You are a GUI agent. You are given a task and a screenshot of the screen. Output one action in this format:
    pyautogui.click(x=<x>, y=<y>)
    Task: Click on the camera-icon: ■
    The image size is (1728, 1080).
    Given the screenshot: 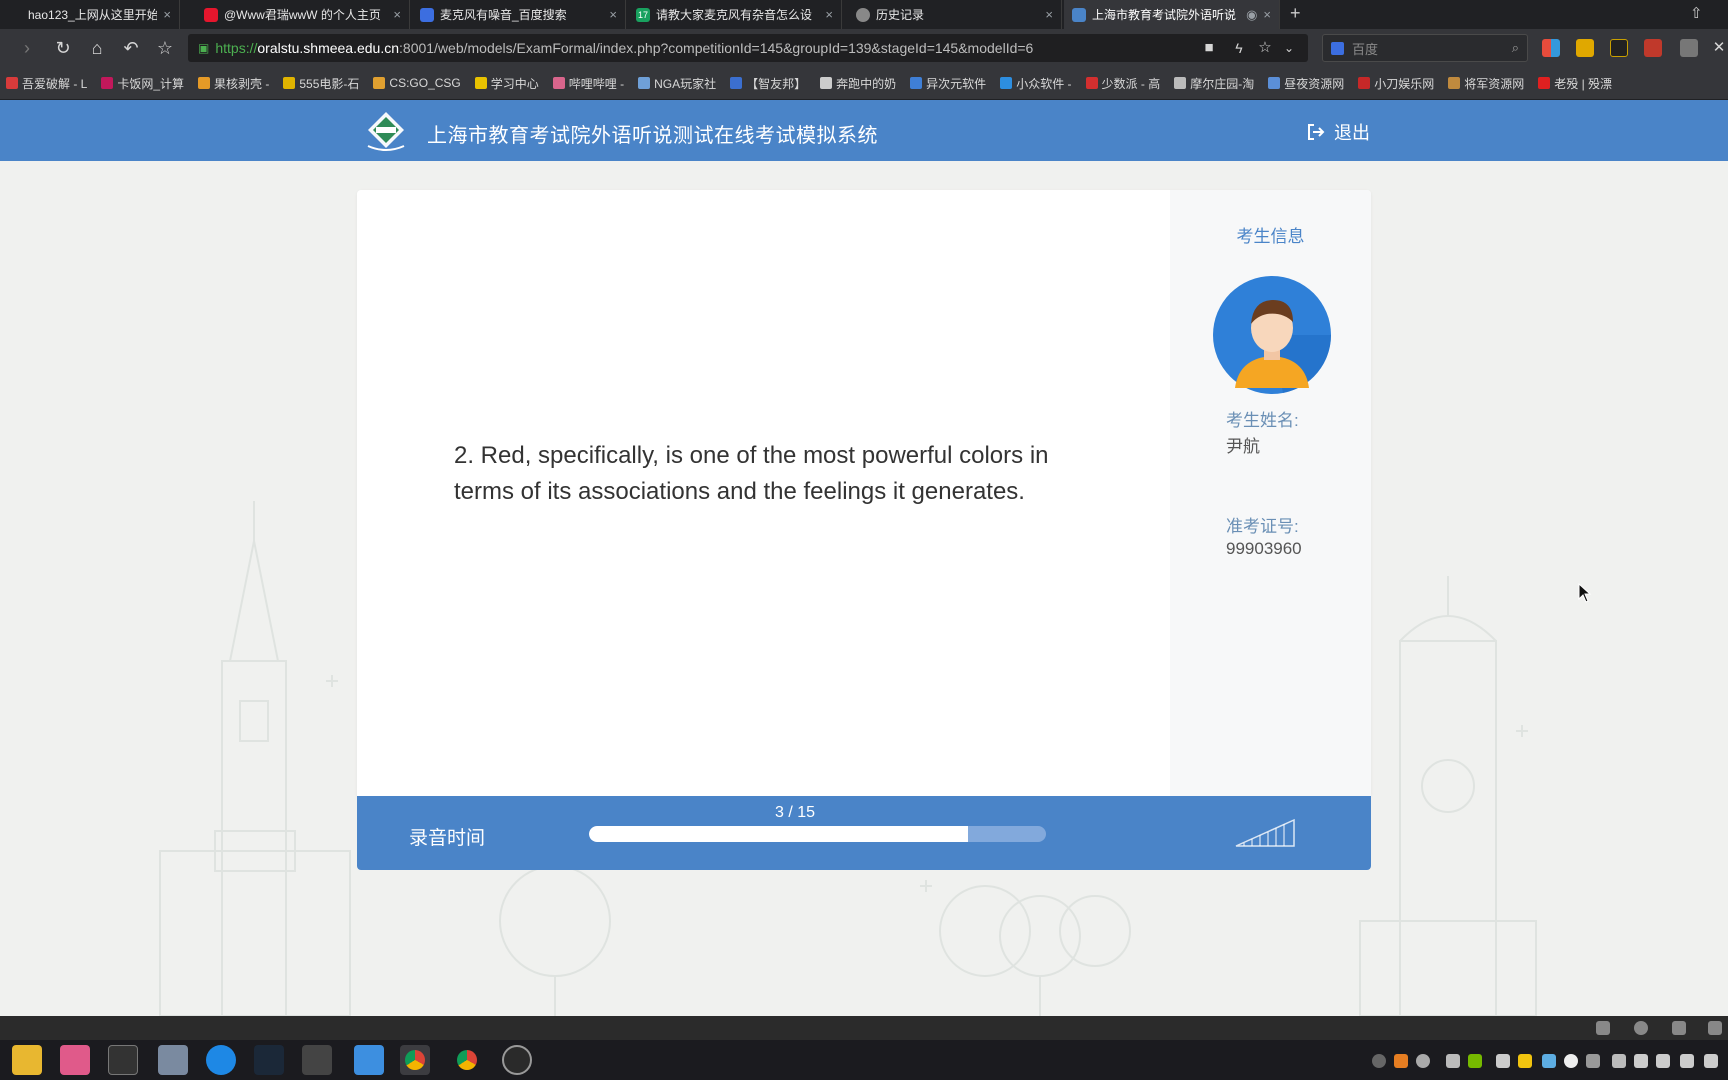 What is the action you would take?
    pyautogui.click(x=1209, y=48)
    